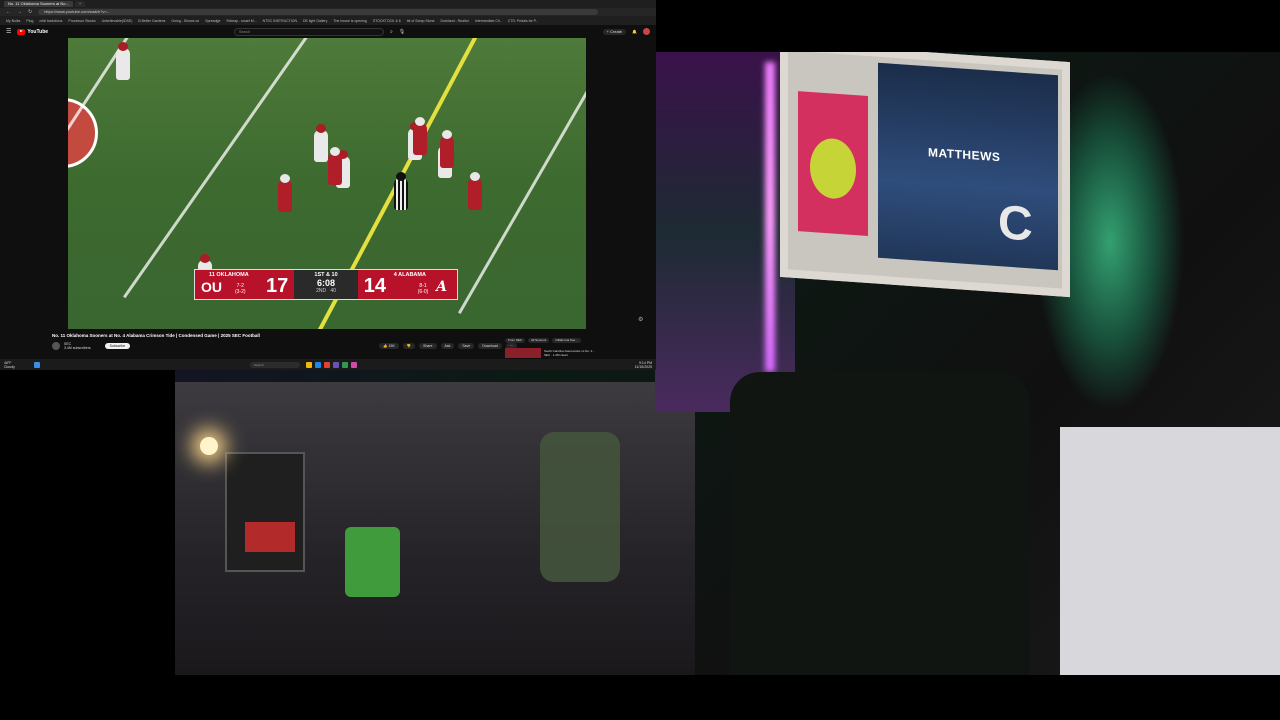 The image size is (1280, 720). Describe the element at coordinates (646, 31) in the screenshot. I see `avatar` at that location.